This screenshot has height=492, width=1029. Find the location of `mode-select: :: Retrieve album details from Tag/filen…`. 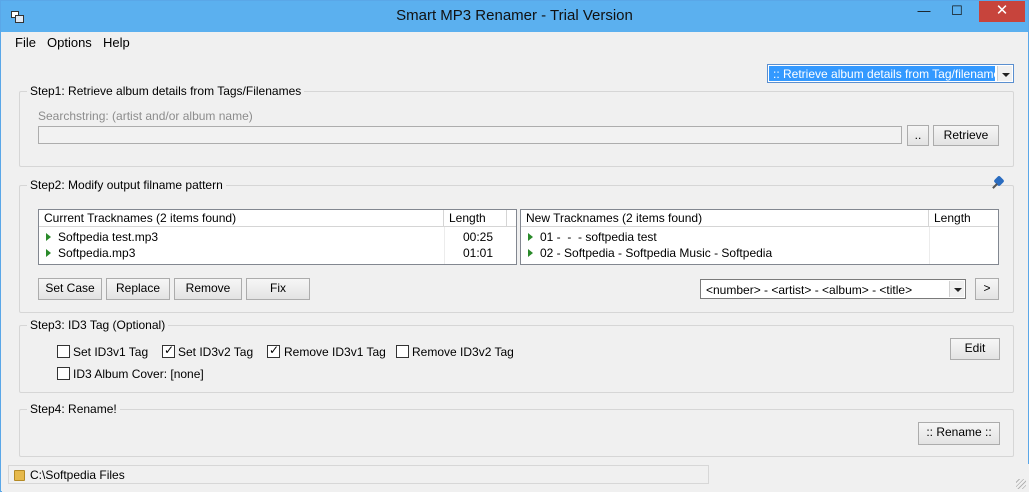

mode-select: :: Retrieve album details from Tag/filen… is located at coordinates (890, 73).